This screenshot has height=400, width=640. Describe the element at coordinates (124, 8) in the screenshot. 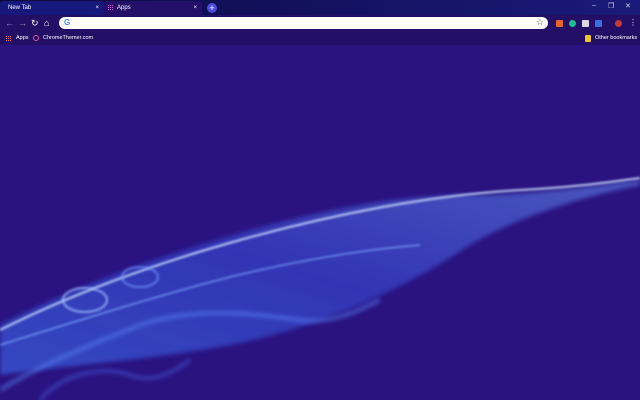

I see `tab-label: Apps` at that location.